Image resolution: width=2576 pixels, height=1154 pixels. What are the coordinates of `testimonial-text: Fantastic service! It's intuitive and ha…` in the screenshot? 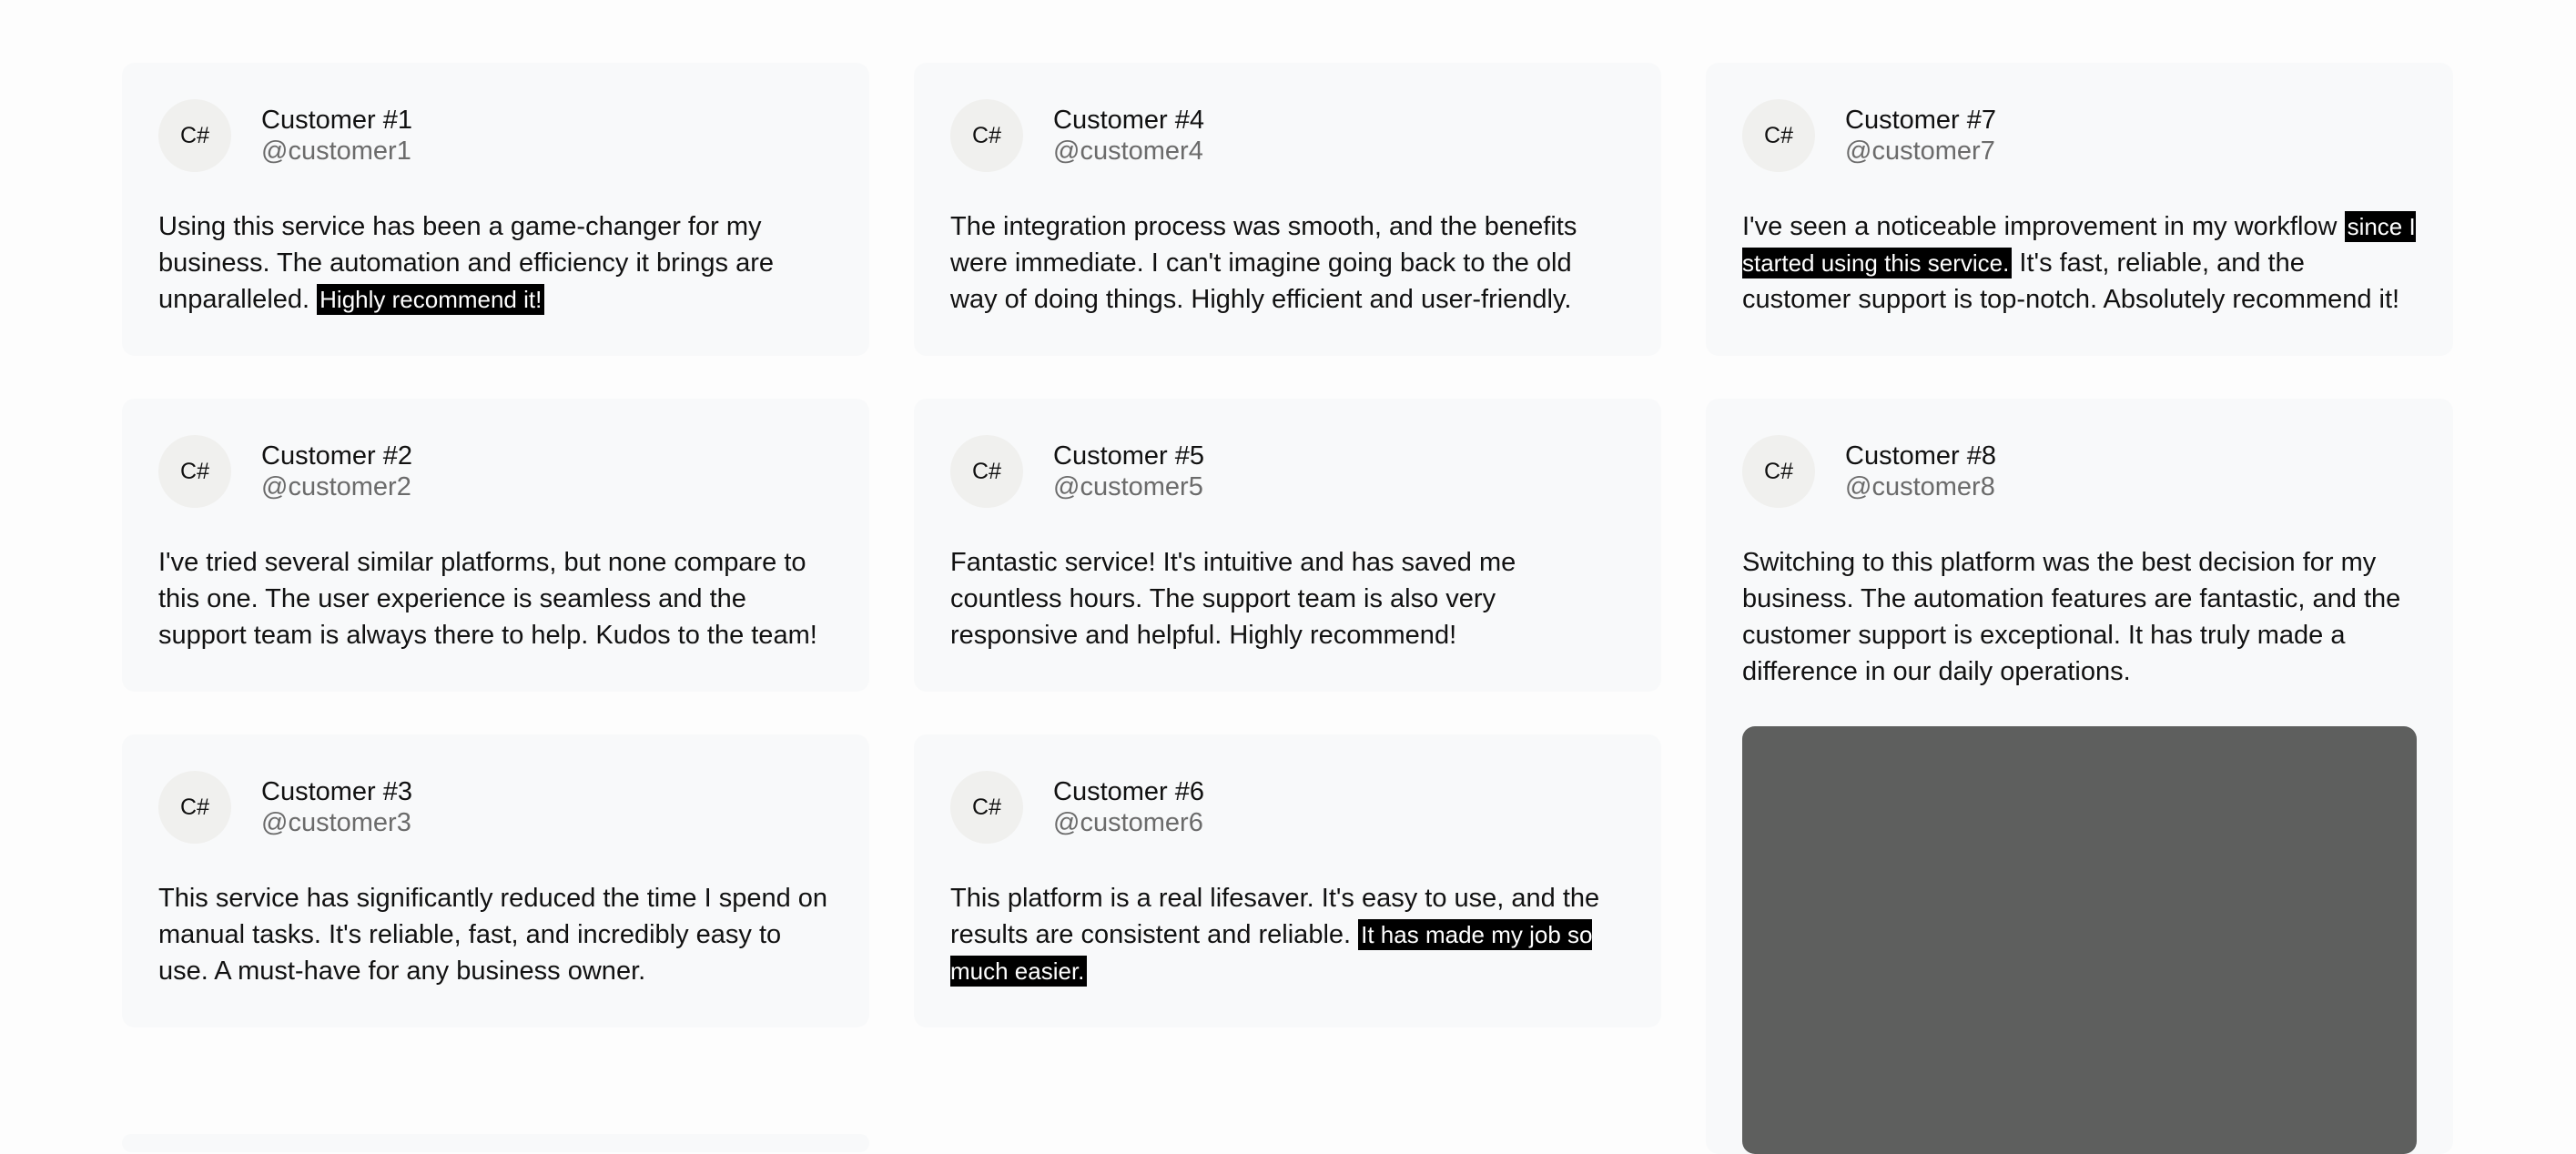 It's located at (1233, 599).